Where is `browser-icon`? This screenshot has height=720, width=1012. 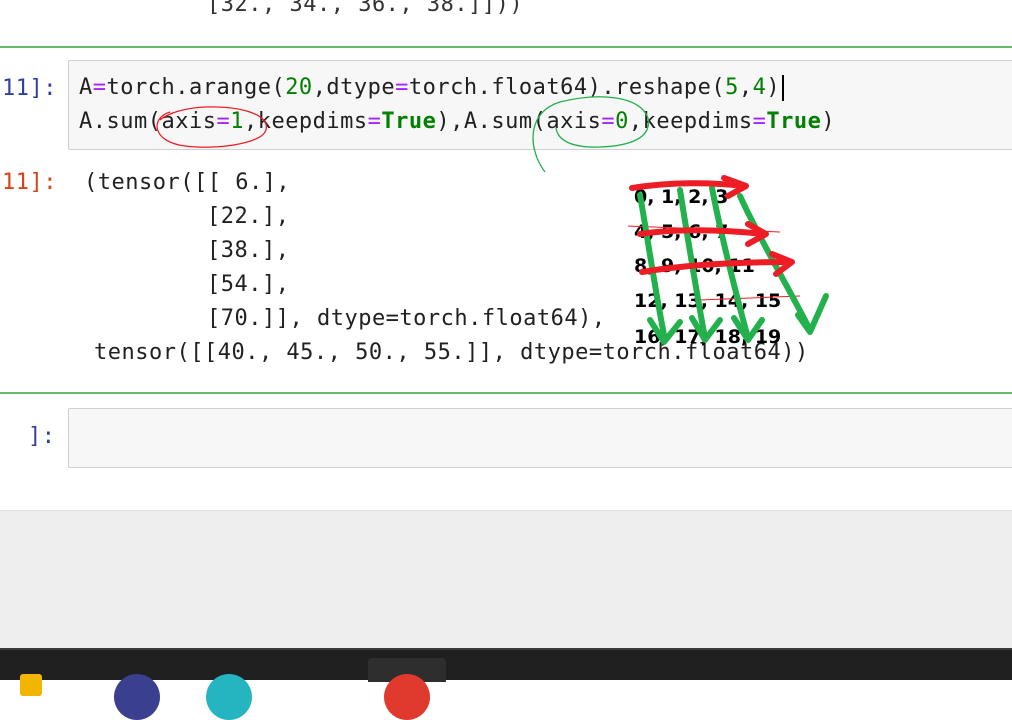 browser-icon is located at coordinates (229, 697).